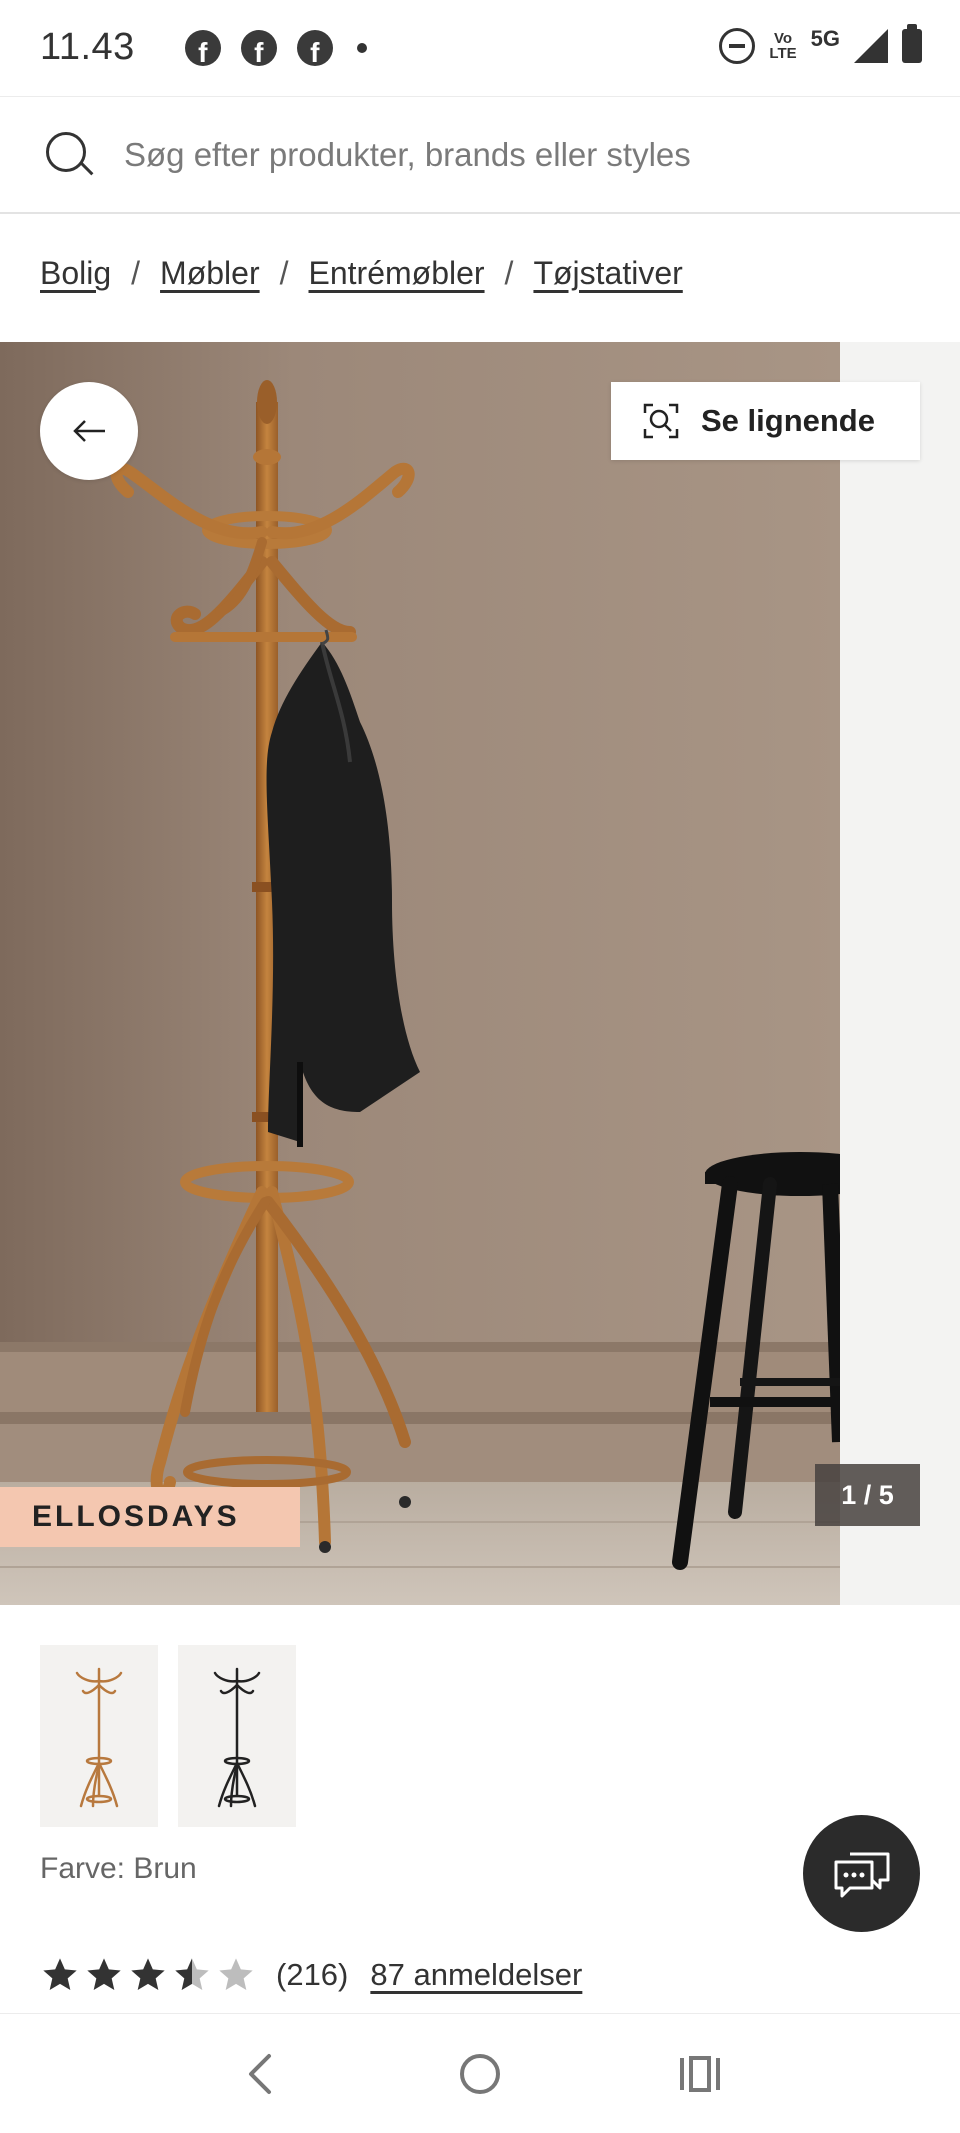  I want to click on notification-icons: f f f, so click(275, 47).